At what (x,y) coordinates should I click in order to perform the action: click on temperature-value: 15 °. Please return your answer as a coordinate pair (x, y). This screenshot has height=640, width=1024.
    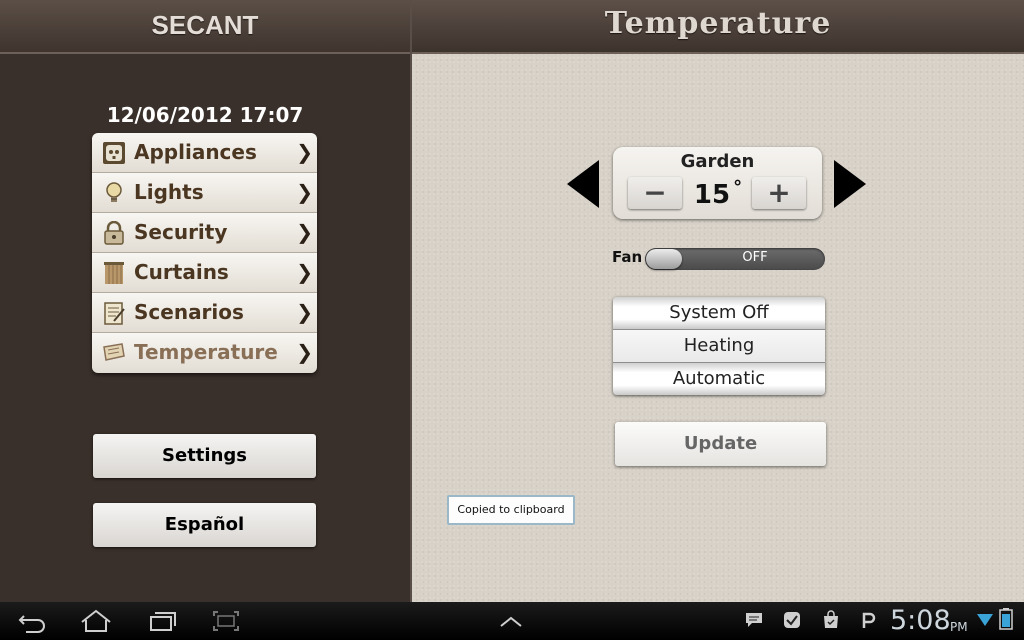
    Looking at the image, I should click on (718, 193).